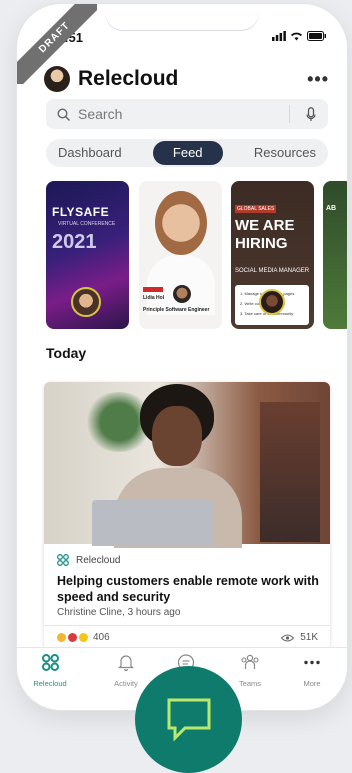 Image resolution: width=352 pixels, height=773 pixels. Describe the element at coordinates (288, 637) in the screenshot. I see `eye-icon` at that location.